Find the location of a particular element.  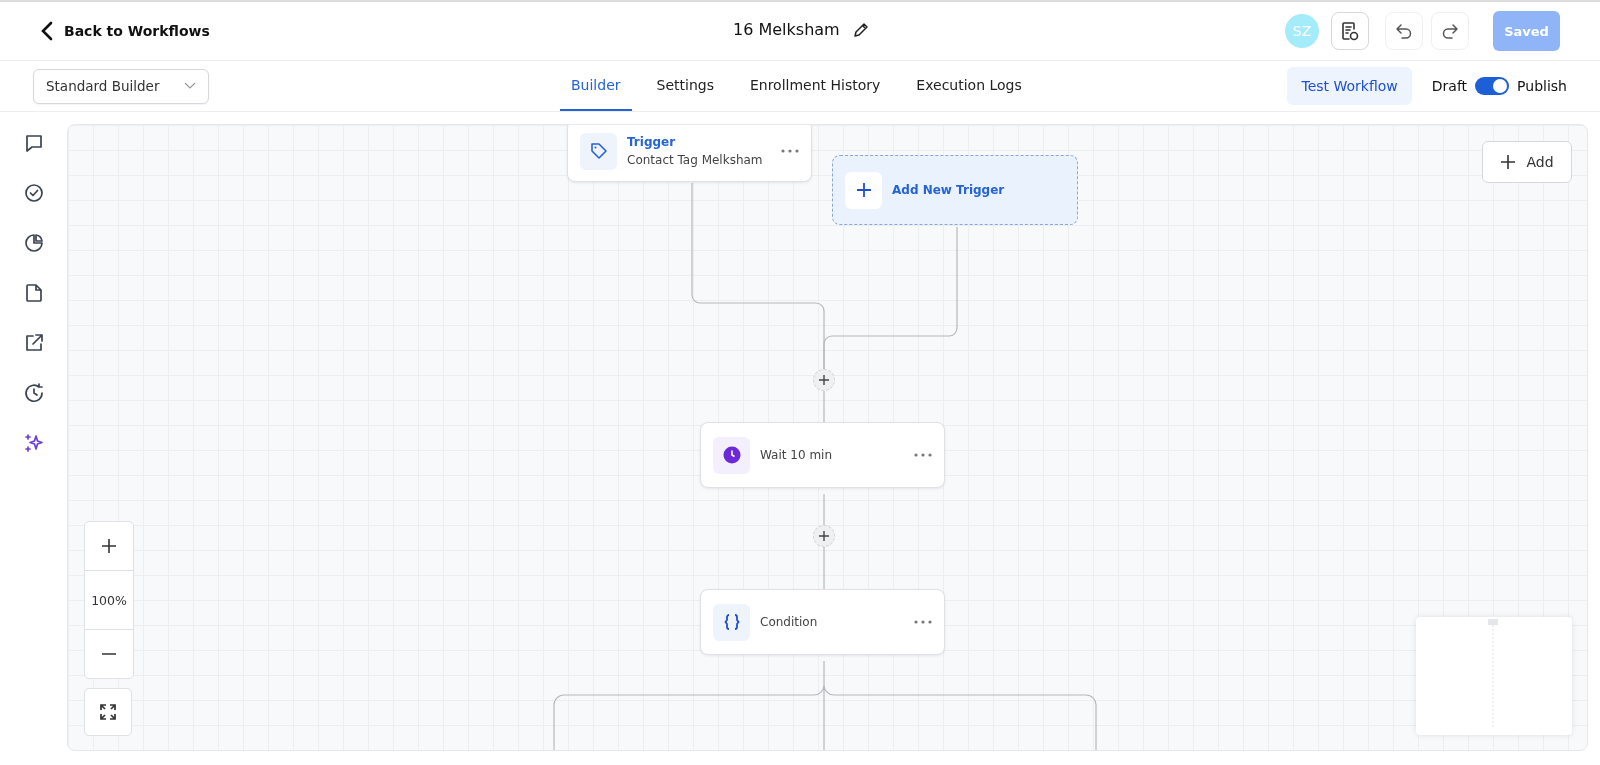

undo-icon is located at coordinates (1404, 31).